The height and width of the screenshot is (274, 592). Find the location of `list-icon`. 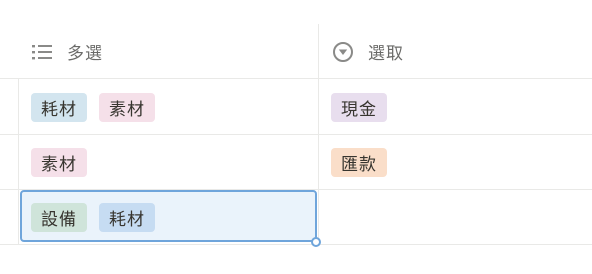

list-icon is located at coordinates (42, 52).